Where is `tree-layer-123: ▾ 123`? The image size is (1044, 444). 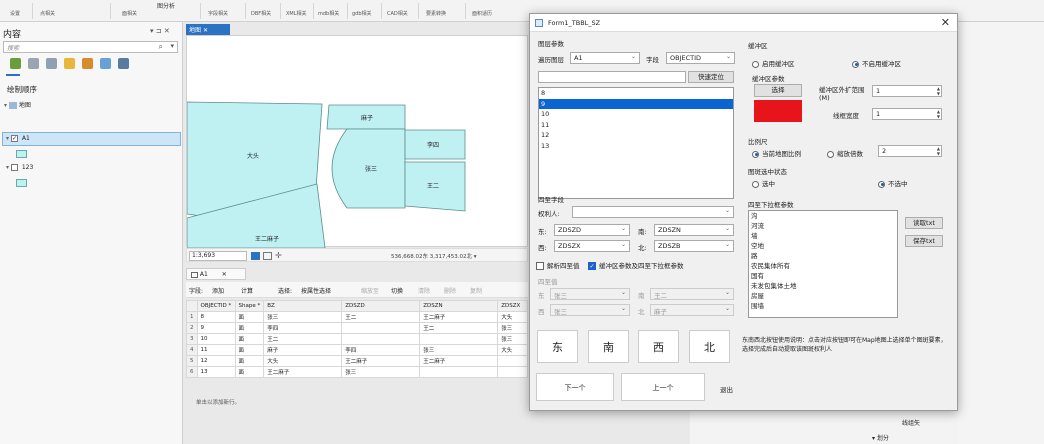
tree-layer-123: ▾ 123 is located at coordinates (19, 167).